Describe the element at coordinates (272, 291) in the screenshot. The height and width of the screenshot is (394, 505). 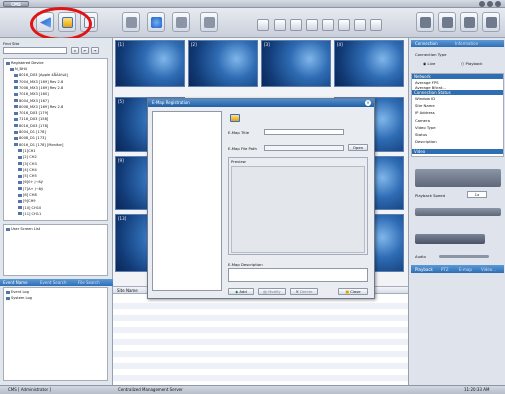
I see `modify-button: ▤ Modify` at that location.